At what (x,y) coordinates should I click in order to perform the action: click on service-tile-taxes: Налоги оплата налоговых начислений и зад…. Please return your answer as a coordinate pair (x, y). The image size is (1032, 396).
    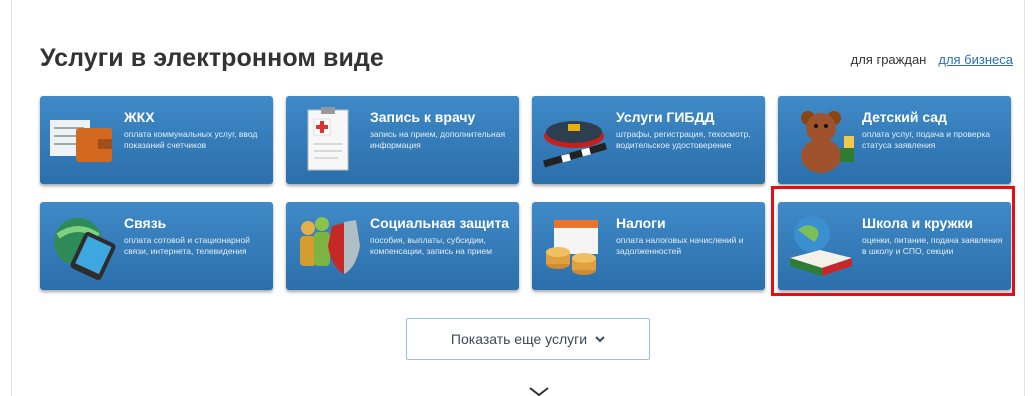
    Looking at the image, I should click on (648, 246).